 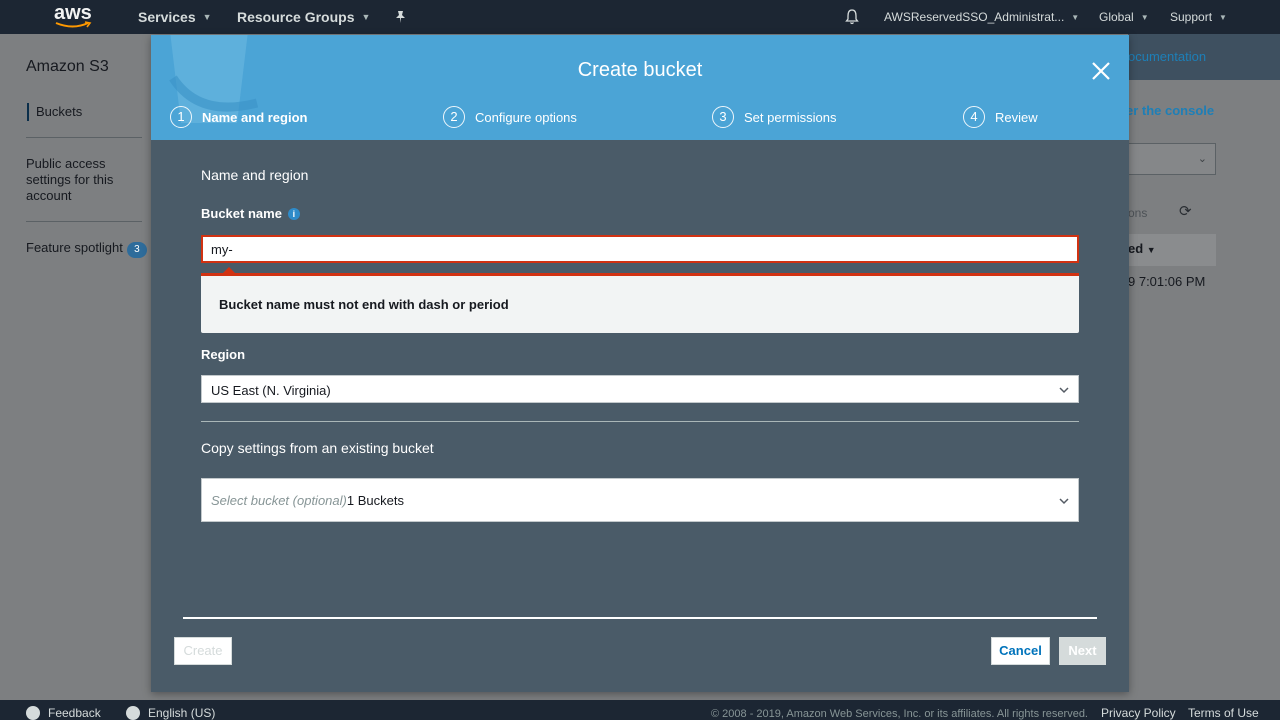 I want to click on pin-icon-graphic, so click(x=400, y=17).